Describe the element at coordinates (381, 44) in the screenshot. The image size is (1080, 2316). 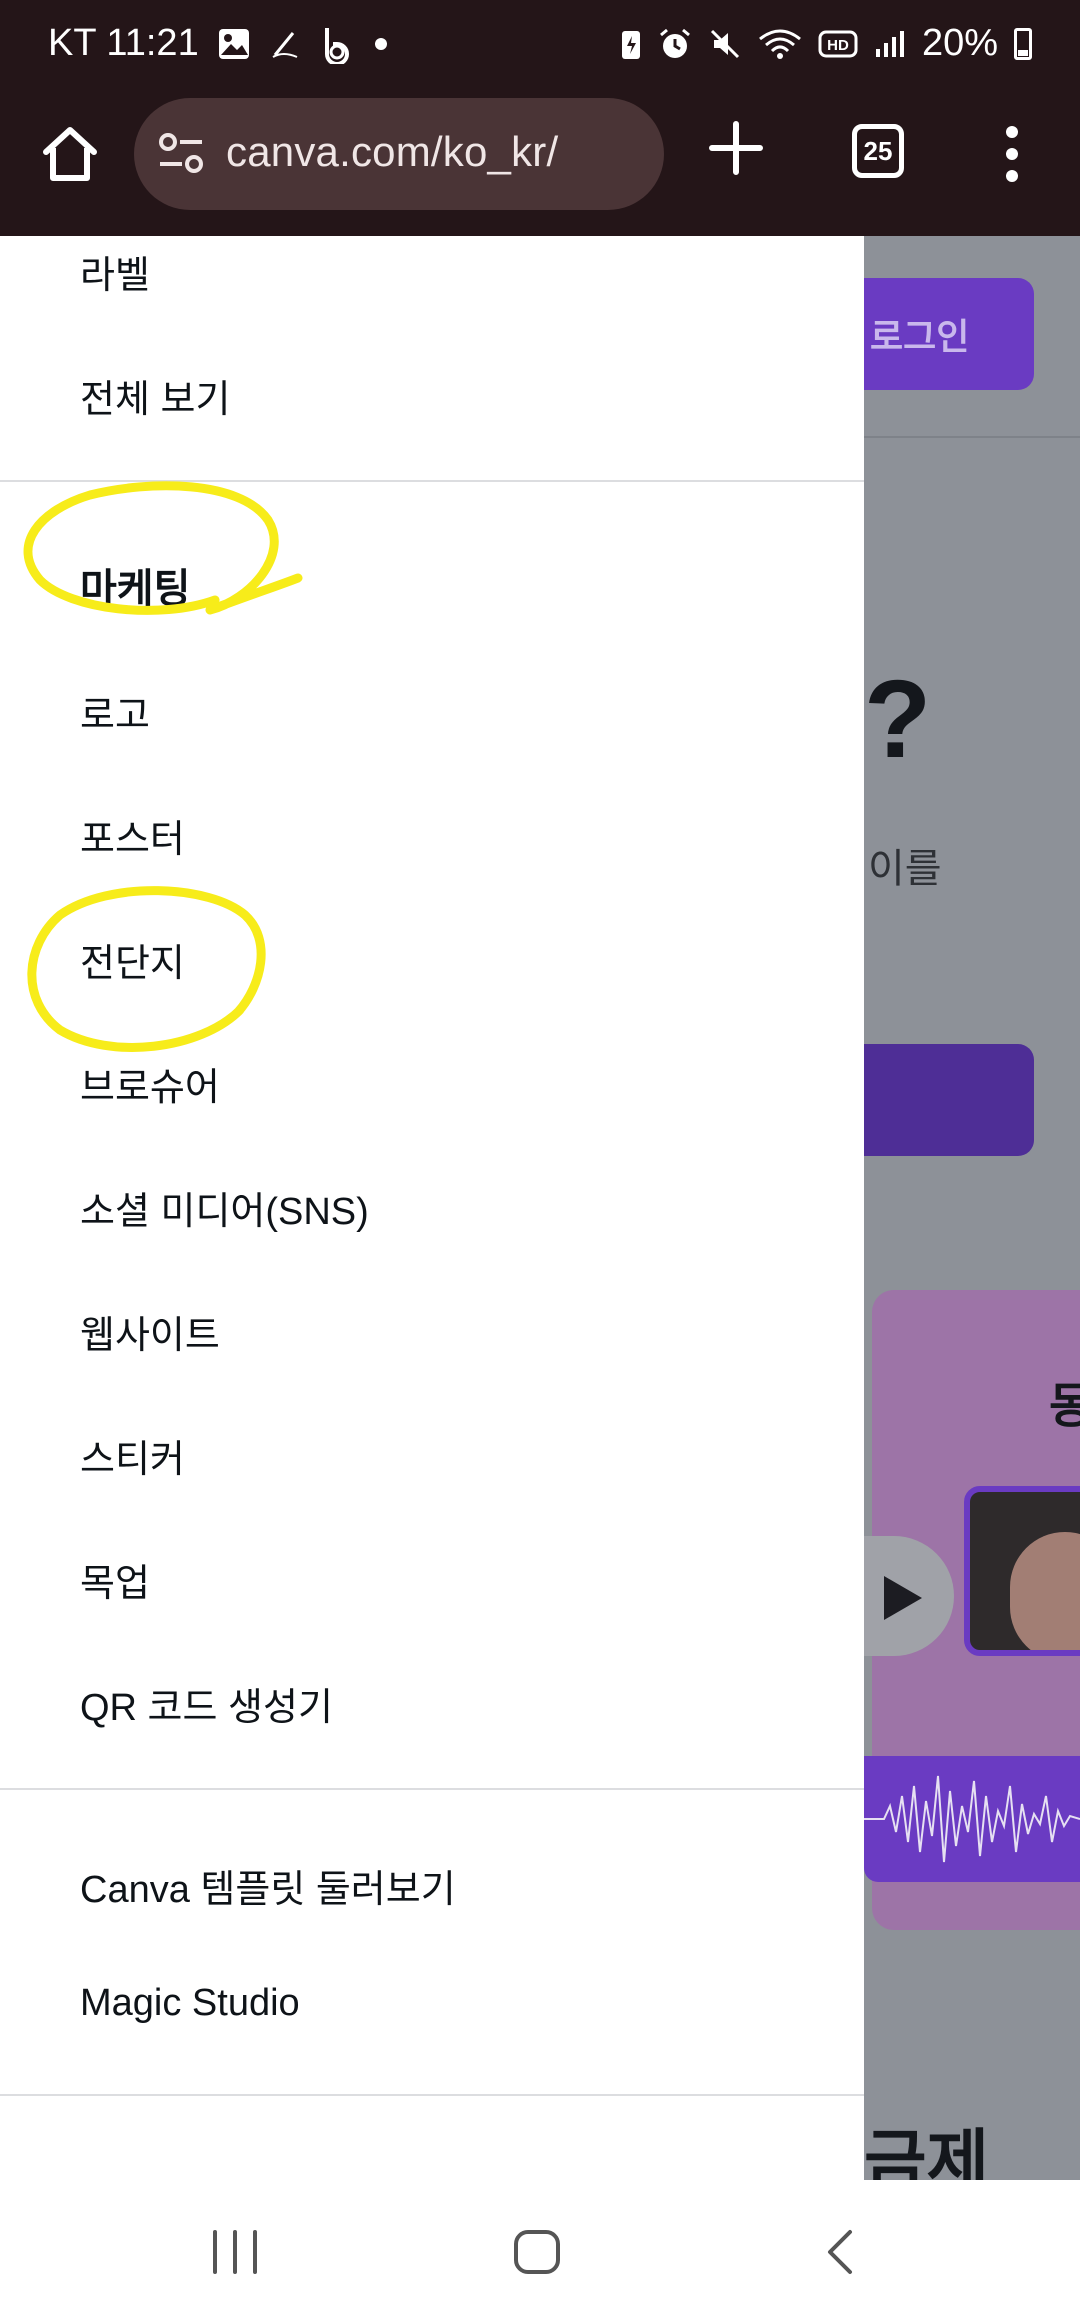
I see `notification-dot-icon` at that location.